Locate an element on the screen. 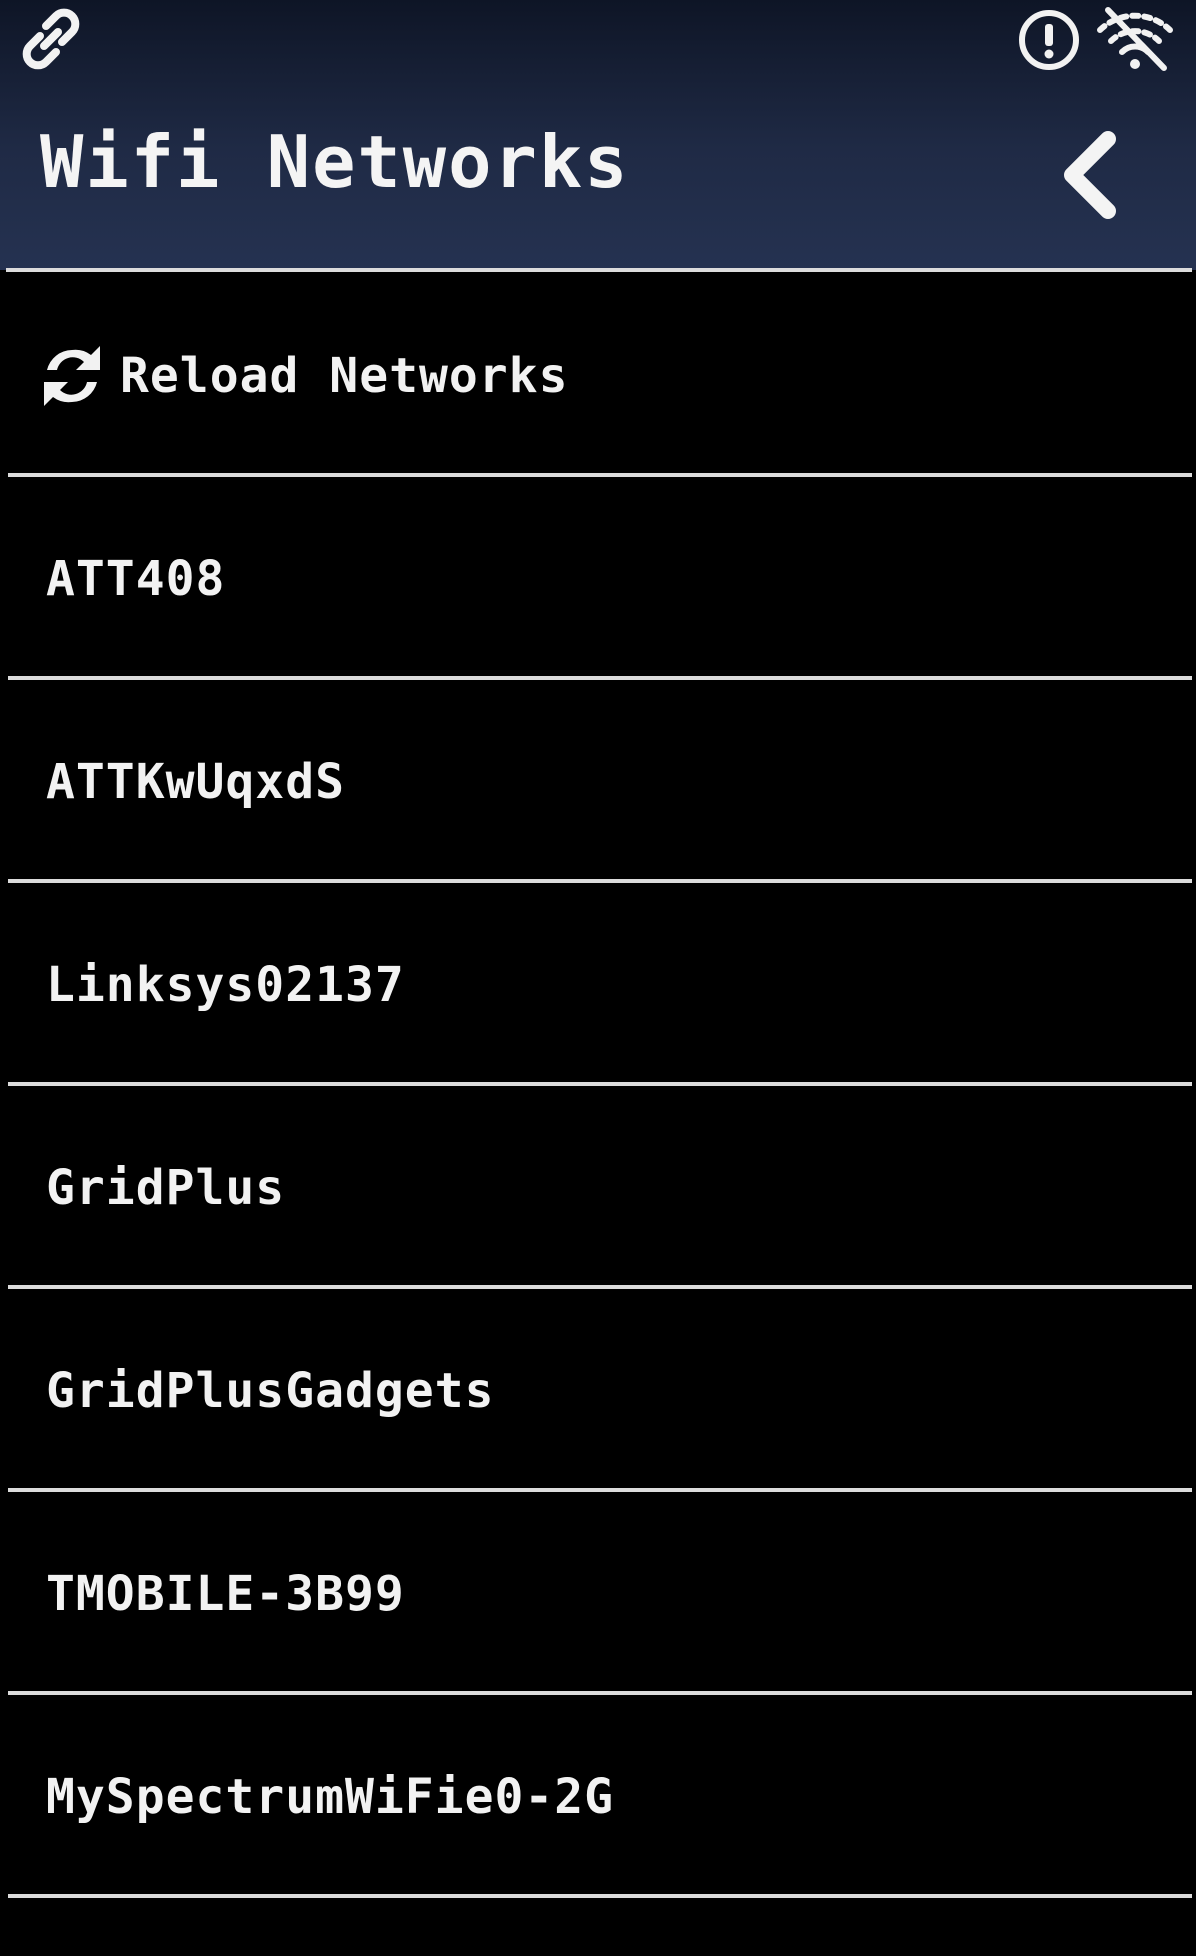 The height and width of the screenshot is (1956, 1196). chevron-left-icon is located at coordinates (1090, 175).